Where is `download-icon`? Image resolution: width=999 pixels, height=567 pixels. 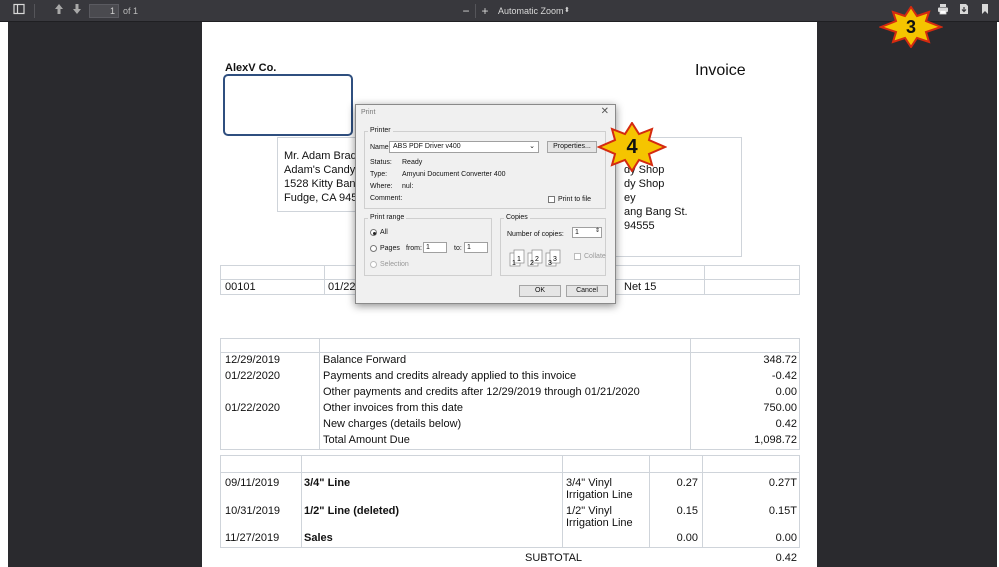
download-icon is located at coordinates (964, 11).